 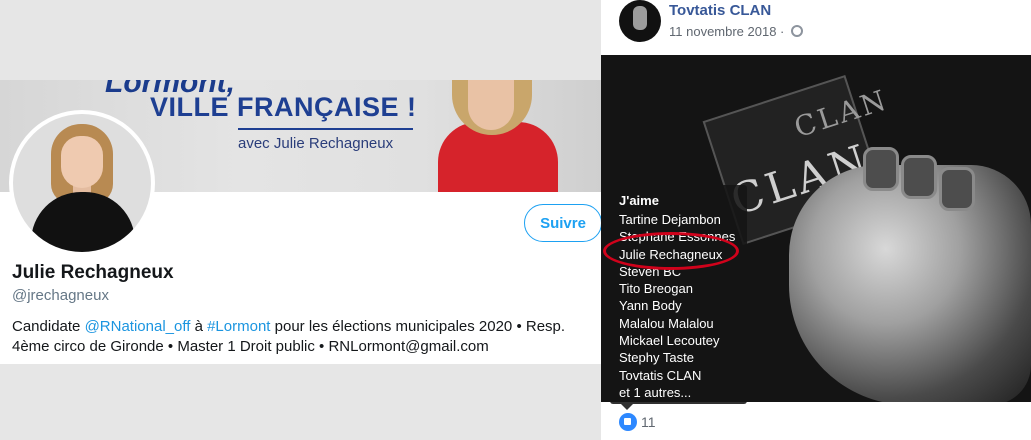 I want to click on banner-portrait, so click(x=495, y=136).